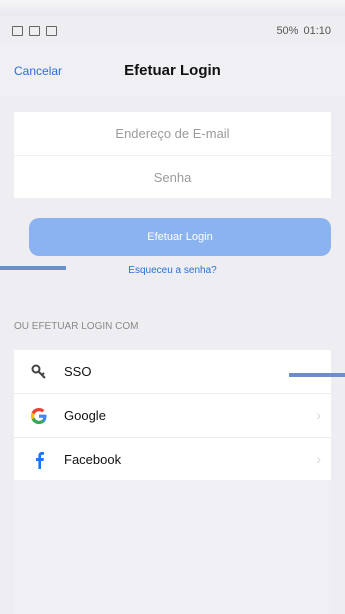 Image resolution: width=345 pixels, height=614 pixels. Describe the element at coordinates (171, 31) in the screenshot. I see `status-bar: 50% 01:10` at that location.